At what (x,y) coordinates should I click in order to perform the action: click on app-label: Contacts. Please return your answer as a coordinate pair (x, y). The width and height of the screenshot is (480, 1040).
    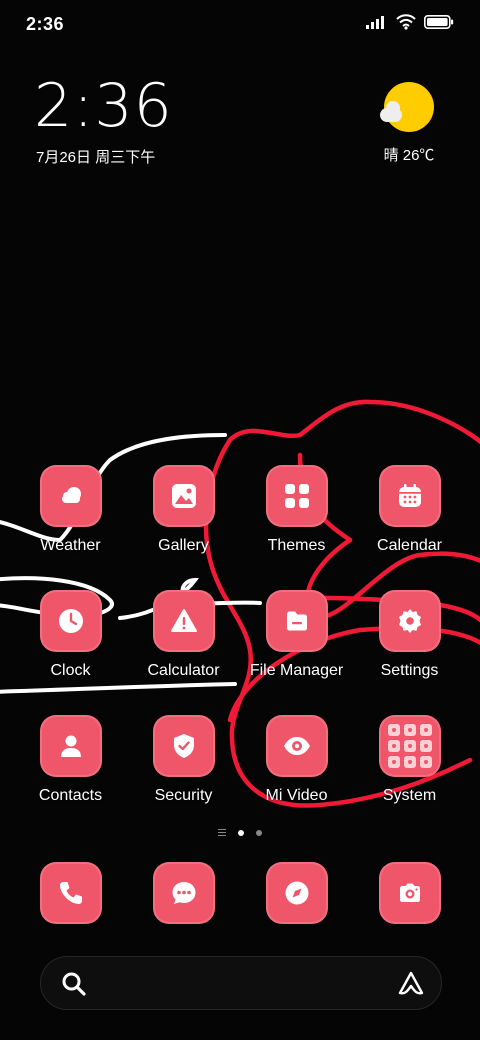
    Looking at the image, I should click on (70, 795).